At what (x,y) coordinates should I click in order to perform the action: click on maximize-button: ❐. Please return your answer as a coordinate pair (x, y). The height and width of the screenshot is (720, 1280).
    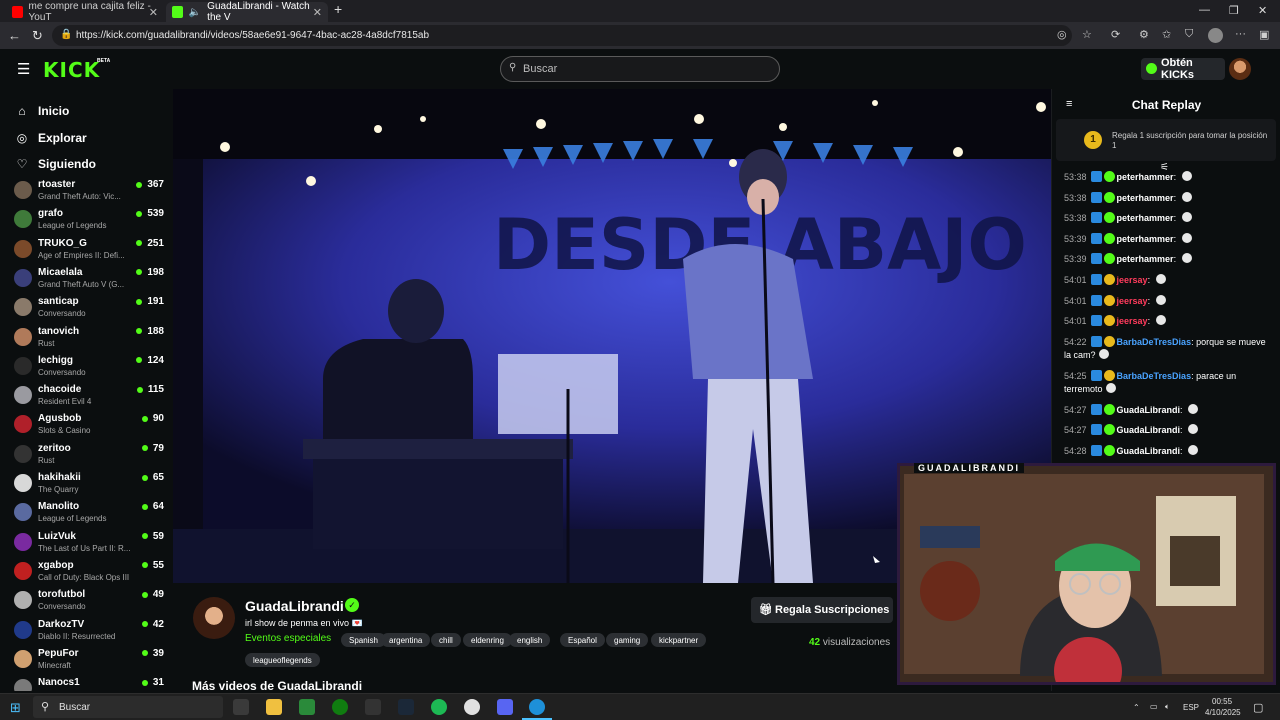
    Looking at the image, I should click on (1234, 10).